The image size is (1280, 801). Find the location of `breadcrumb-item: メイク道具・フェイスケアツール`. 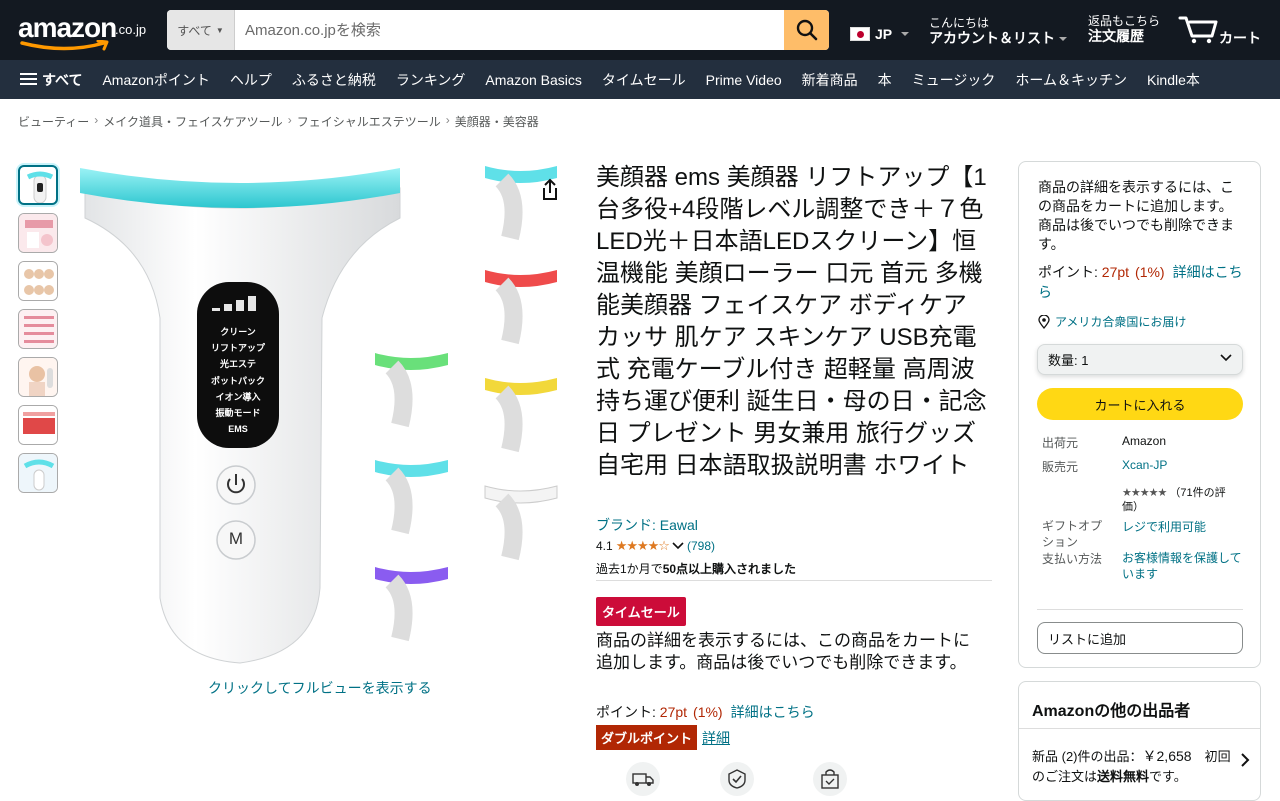

breadcrumb-item: メイク道具・フェイスケアツール is located at coordinates (192, 121).